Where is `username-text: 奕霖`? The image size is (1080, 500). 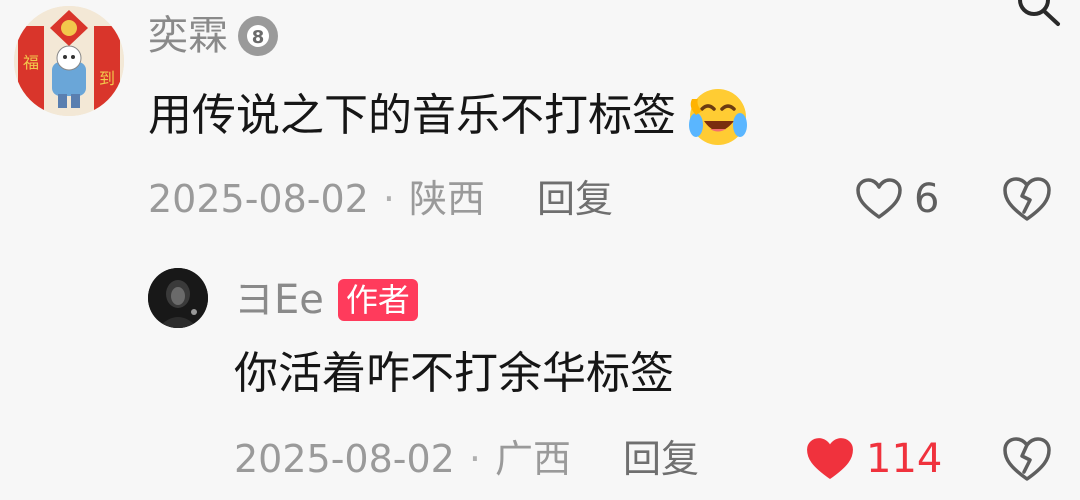 username-text: 奕霖 is located at coordinates (188, 36).